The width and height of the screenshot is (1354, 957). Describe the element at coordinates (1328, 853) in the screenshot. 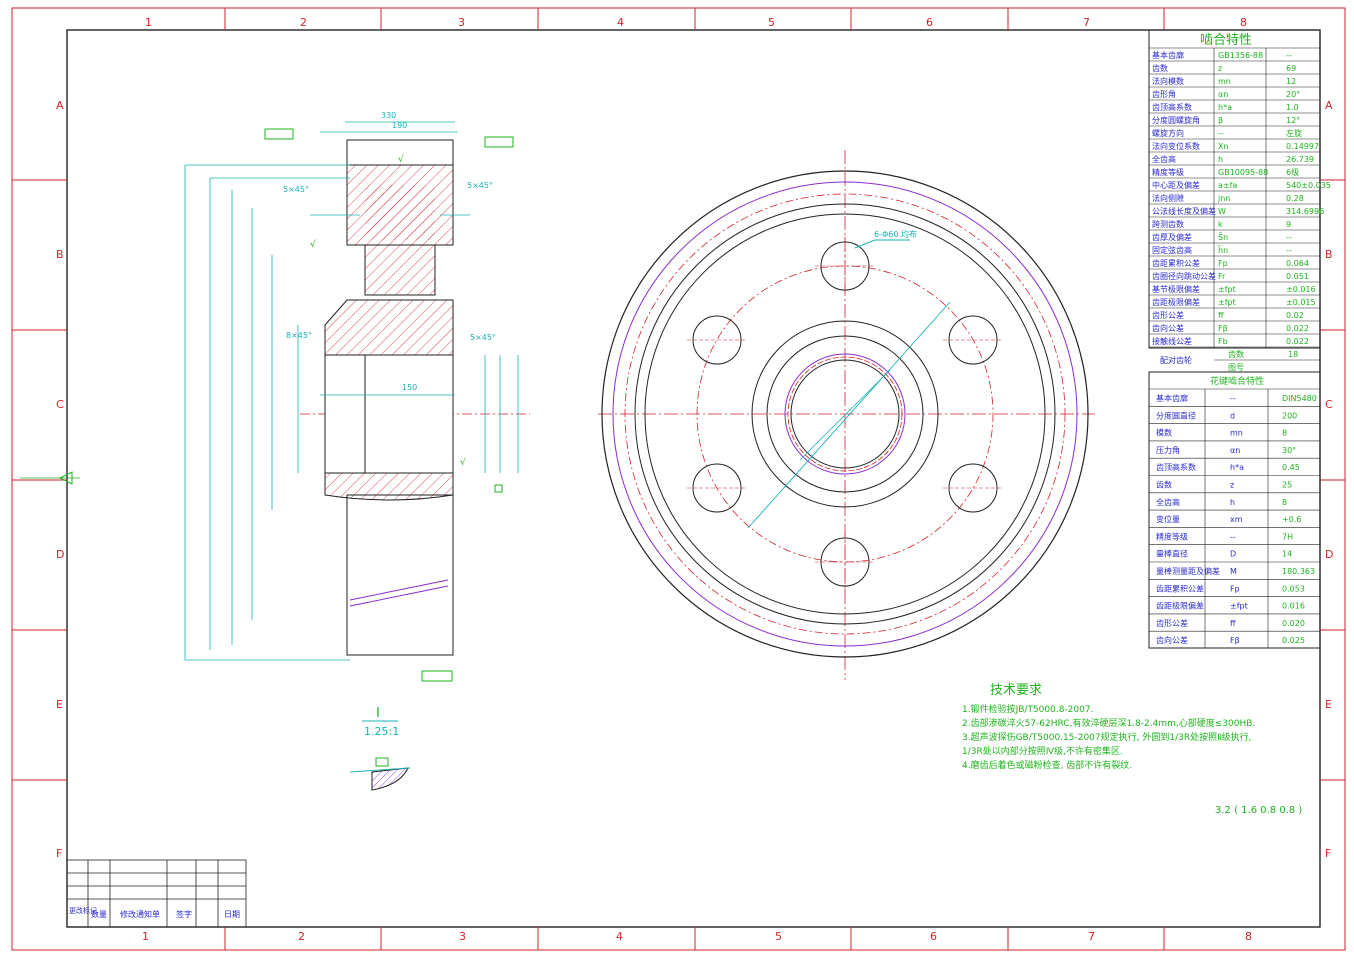

I see `zone-right-f: F` at that location.